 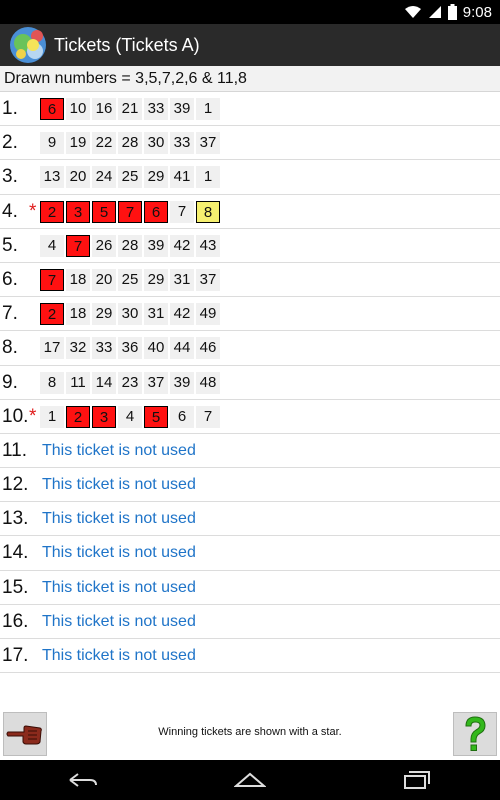 I want to click on wifi-icon, so click(x=412, y=12).